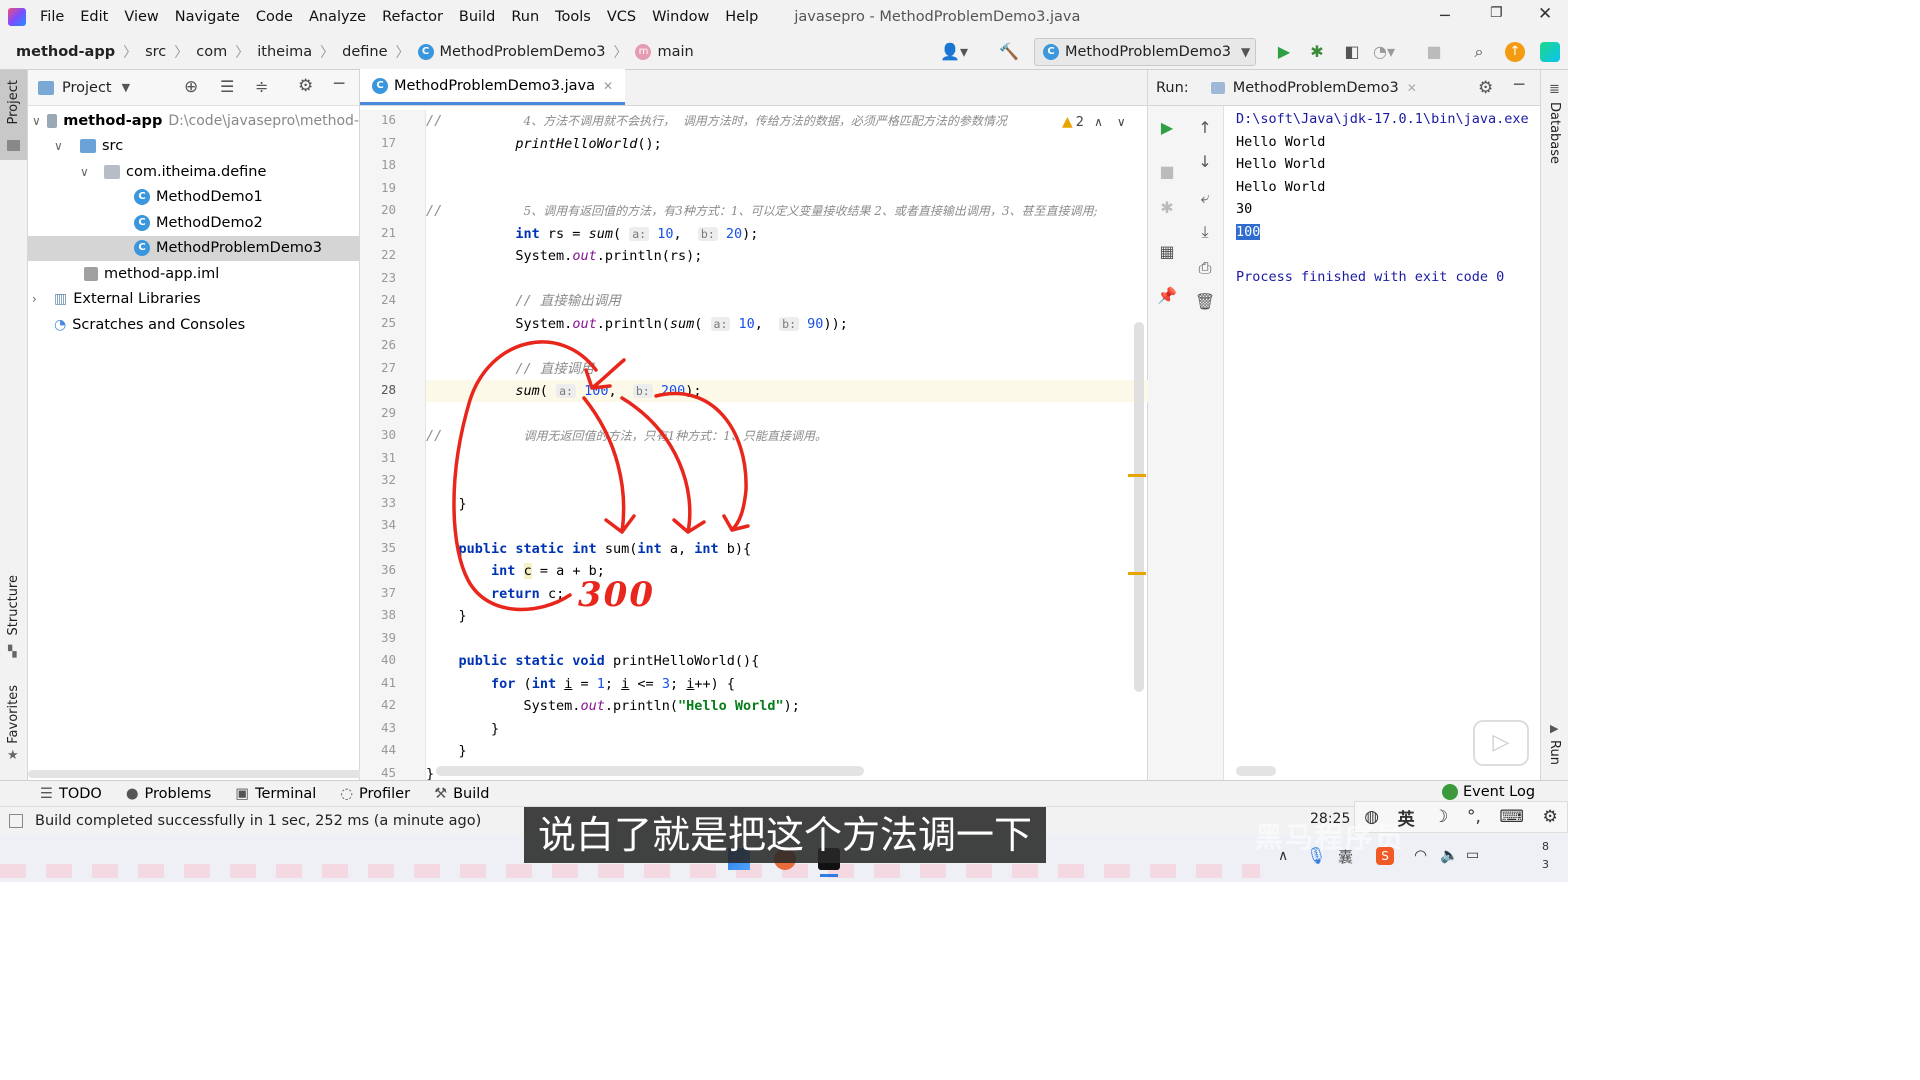  I want to click on tab-terminal: ▣ Terminal, so click(275, 794).